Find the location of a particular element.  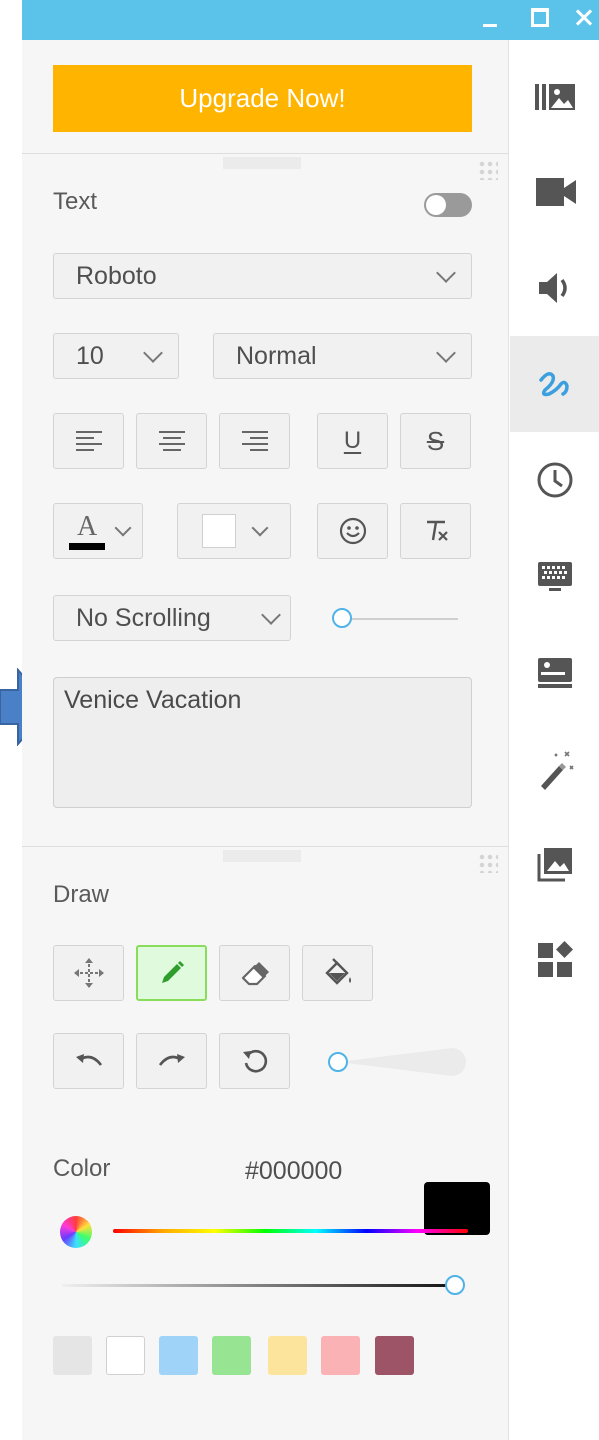

text-content-input: Venice Vacation is located at coordinates (262, 742).